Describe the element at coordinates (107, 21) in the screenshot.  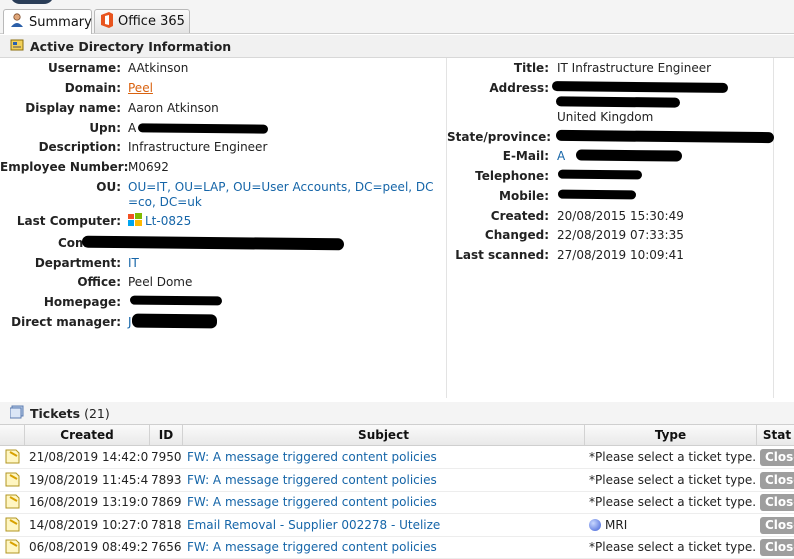
I see `office-icon` at that location.